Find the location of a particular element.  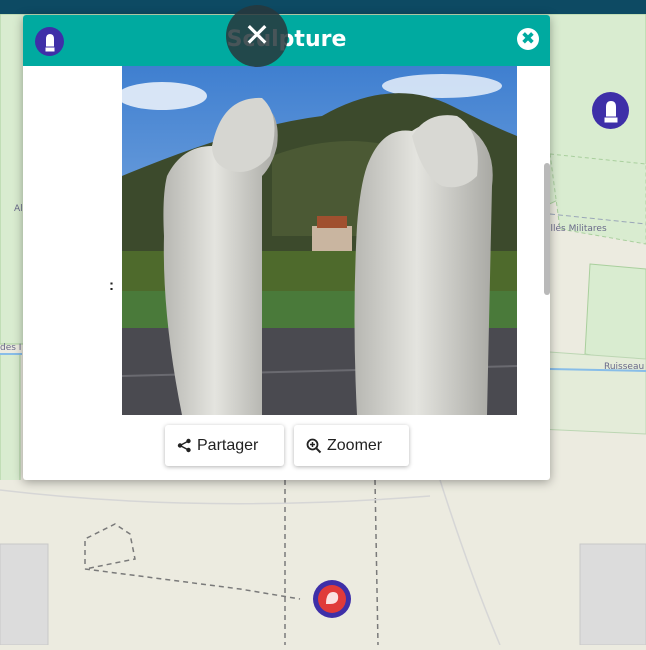

share-button: Partager is located at coordinates (224, 445).